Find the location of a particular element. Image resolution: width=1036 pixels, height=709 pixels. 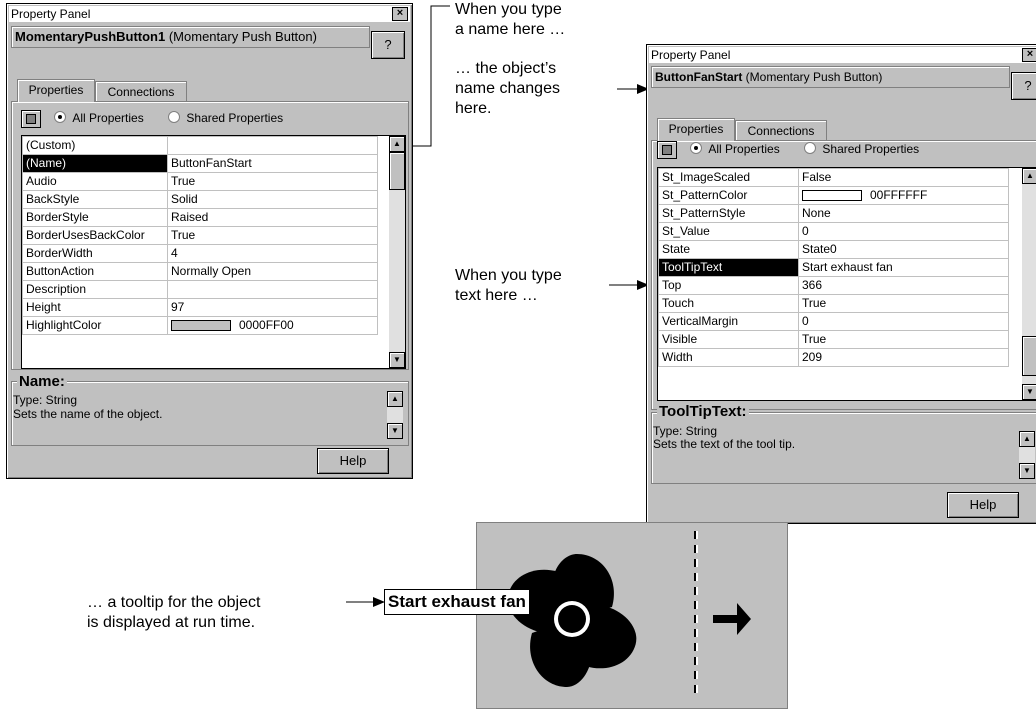

property-value: 366 is located at coordinates (903, 285).